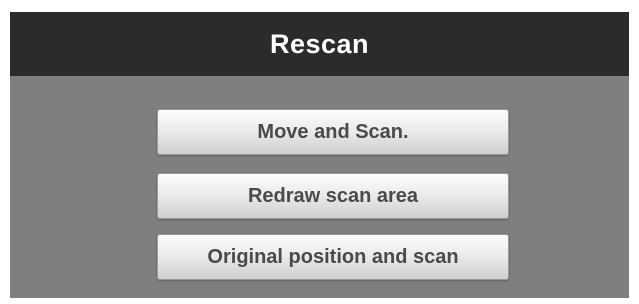 Image resolution: width=639 pixels, height=304 pixels. I want to click on redraw-scan-area-button: Redraw scan area, so click(333, 196).